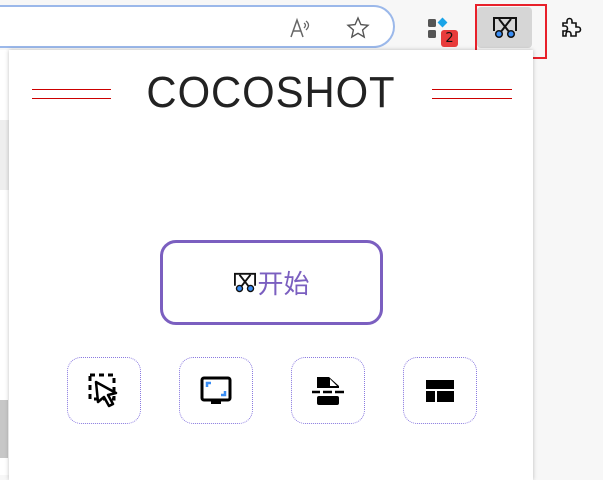 This screenshot has width=603, height=480. I want to click on extension-badge: 2, so click(449, 38).